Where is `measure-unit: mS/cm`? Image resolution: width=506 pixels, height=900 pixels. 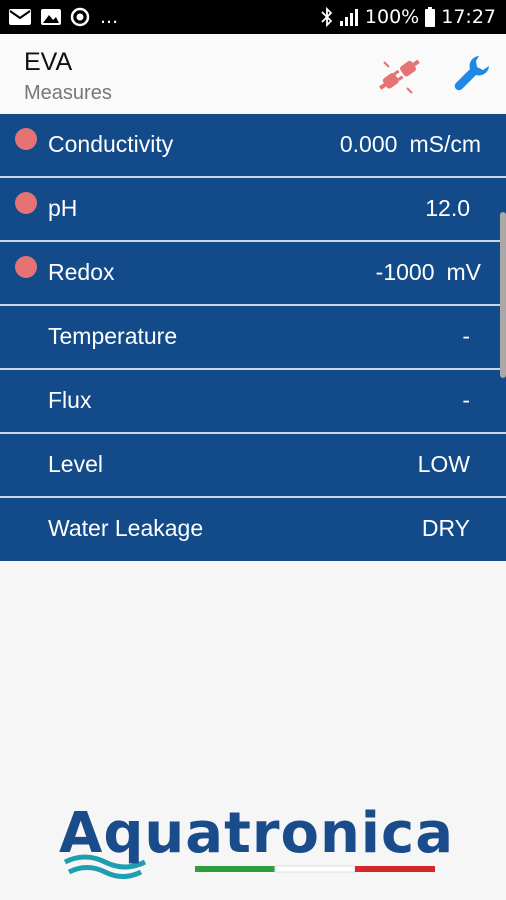 measure-unit: mS/cm is located at coordinates (445, 144).